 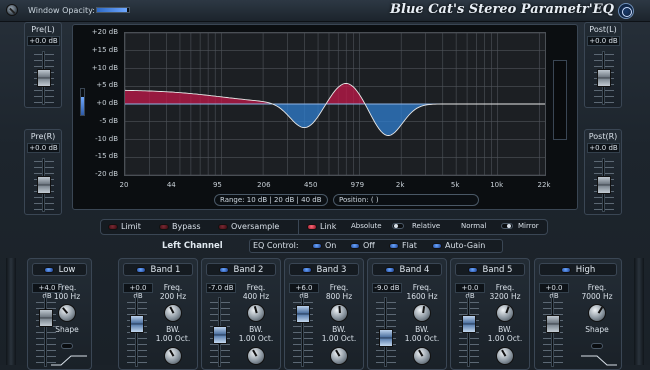 I want to click on post-right-value: +0.0 dB, so click(x=603, y=148).